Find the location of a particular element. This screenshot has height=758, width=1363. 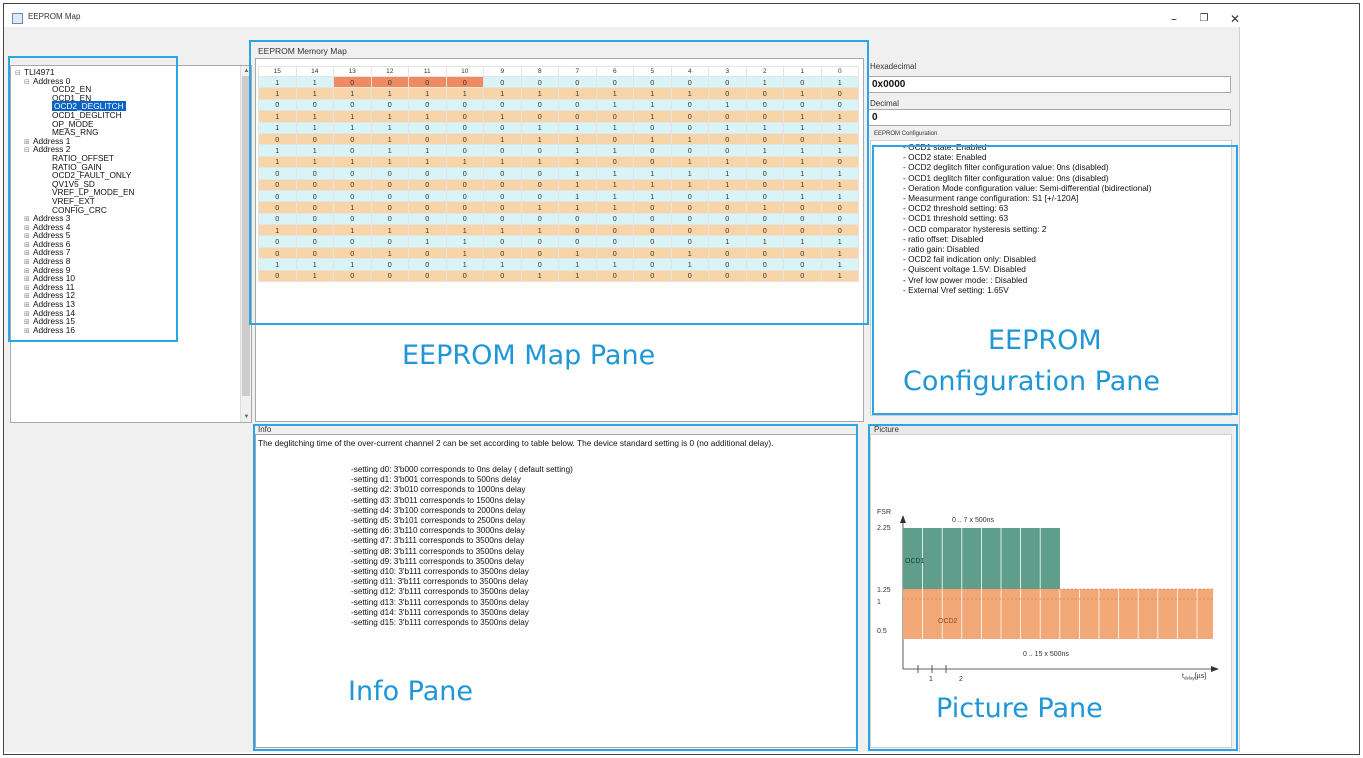

info-pane-callout: Info Pane is located at coordinates (411, 691).